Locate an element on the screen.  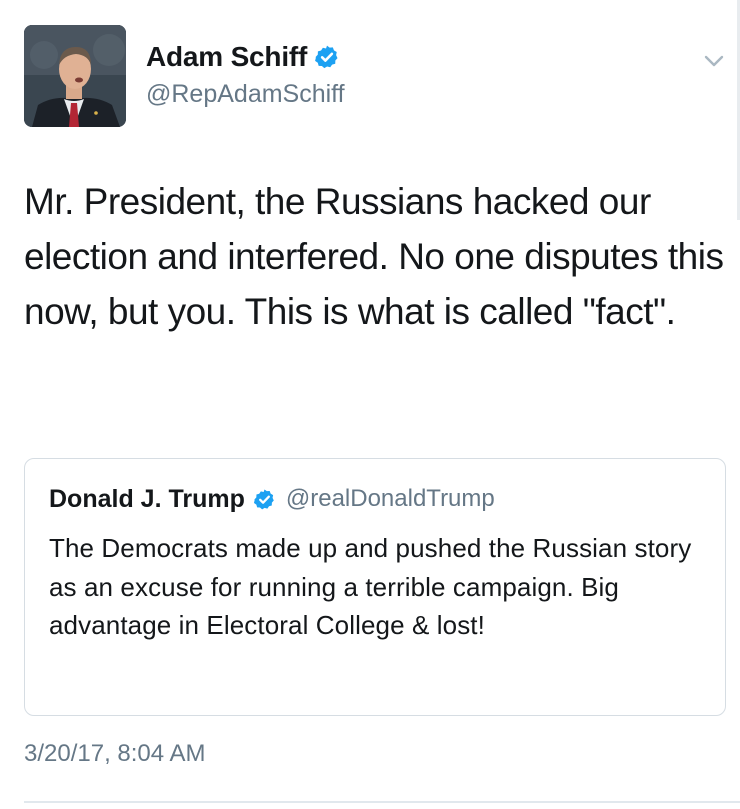
avatar is located at coordinates (75, 76).